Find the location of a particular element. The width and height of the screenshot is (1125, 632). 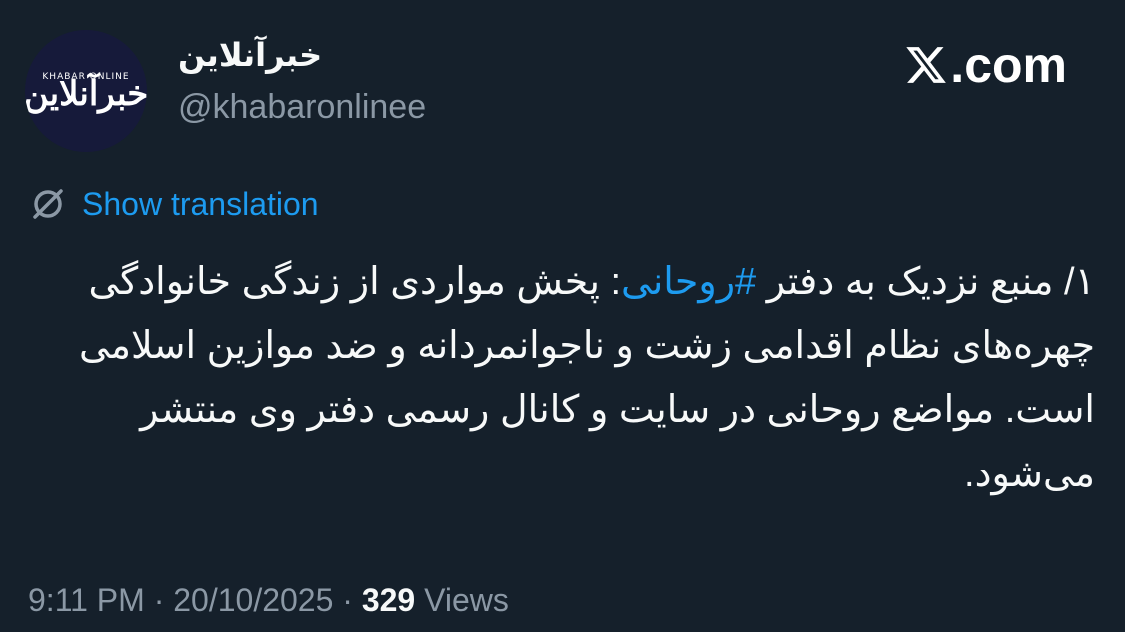

tweet-date: 20/10/2025 is located at coordinates (253, 600).